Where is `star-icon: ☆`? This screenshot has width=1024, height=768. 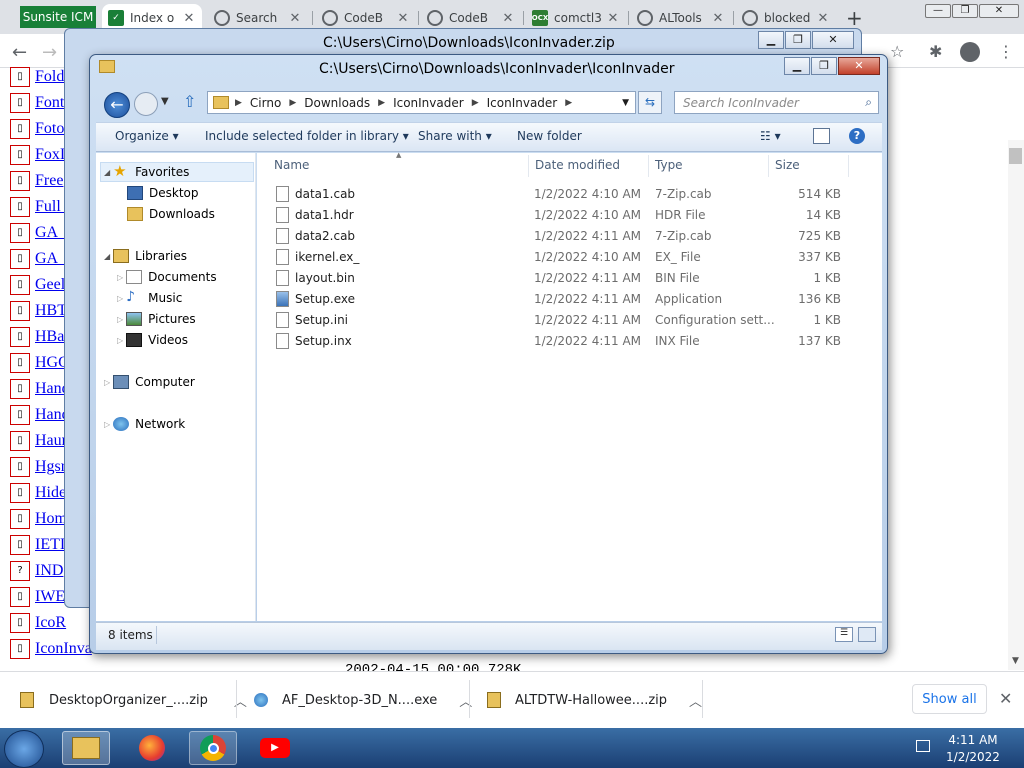 star-icon: ☆ is located at coordinates (897, 51).